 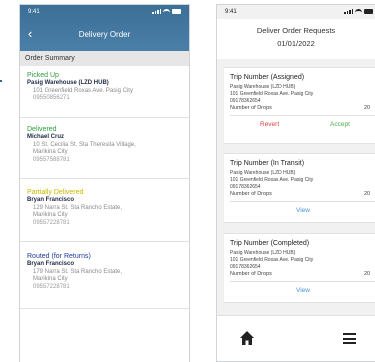 What do you see at coordinates (296, 43) in the screenshot?
I see `page-date: 01/01/2022` at bounding box center [296, 43].